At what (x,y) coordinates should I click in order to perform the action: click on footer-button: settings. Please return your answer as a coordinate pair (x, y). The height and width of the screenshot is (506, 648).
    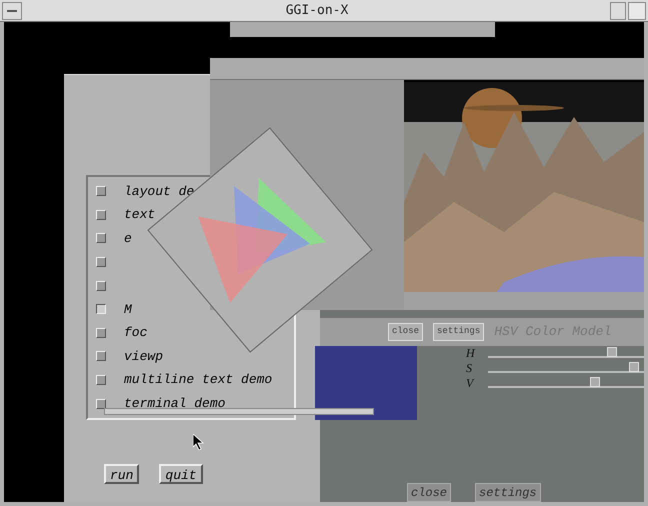
    Looking at the image, I should click on (508, 492).